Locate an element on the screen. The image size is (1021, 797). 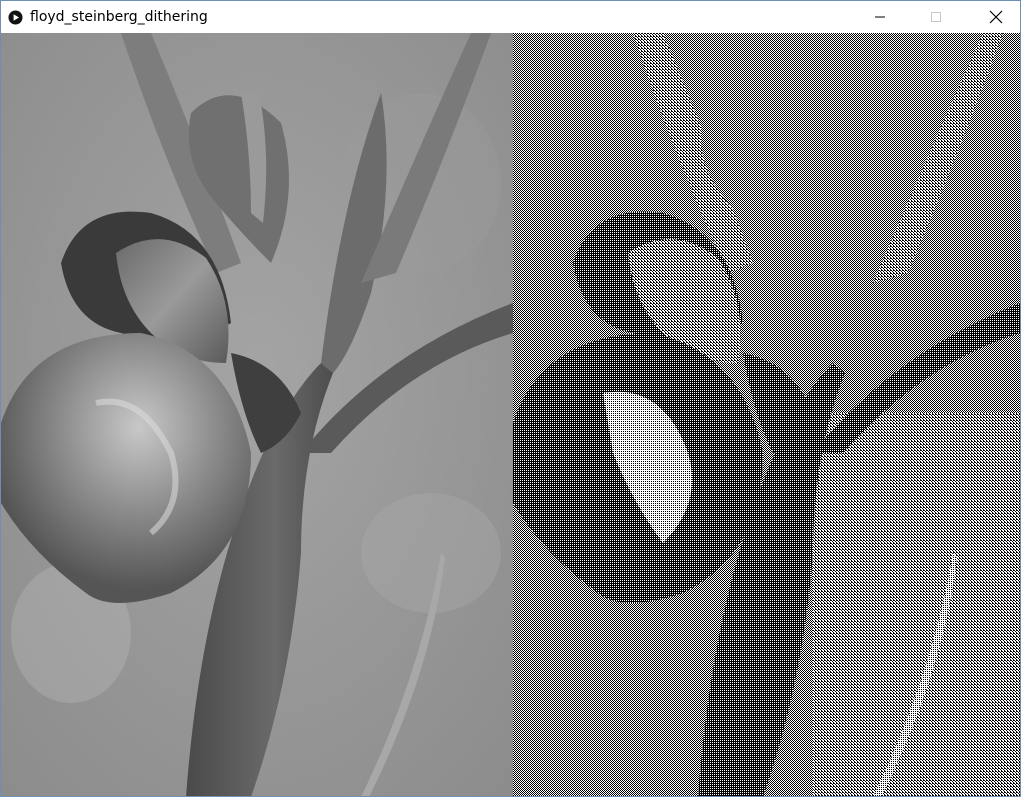
maximize-button is located at coordinates (936, 17).